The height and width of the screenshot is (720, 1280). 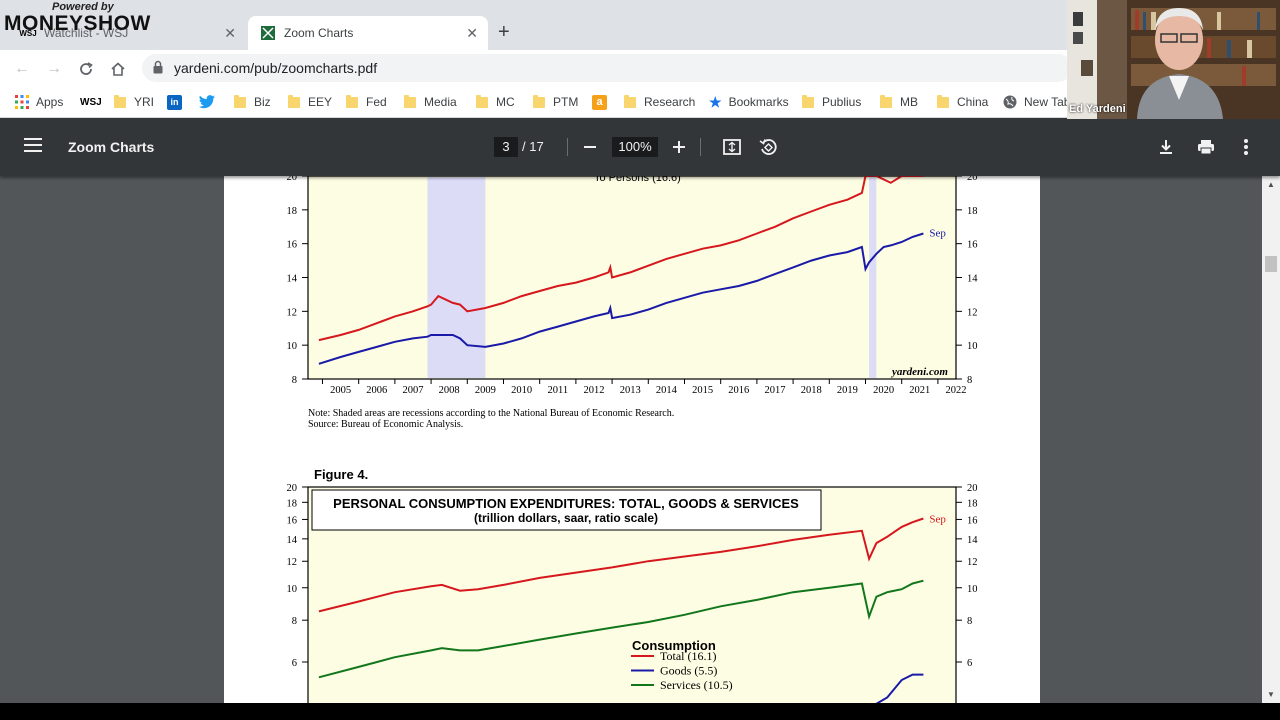 I want to click on bookmark-biz: Biz, so click(x=252, y=102).